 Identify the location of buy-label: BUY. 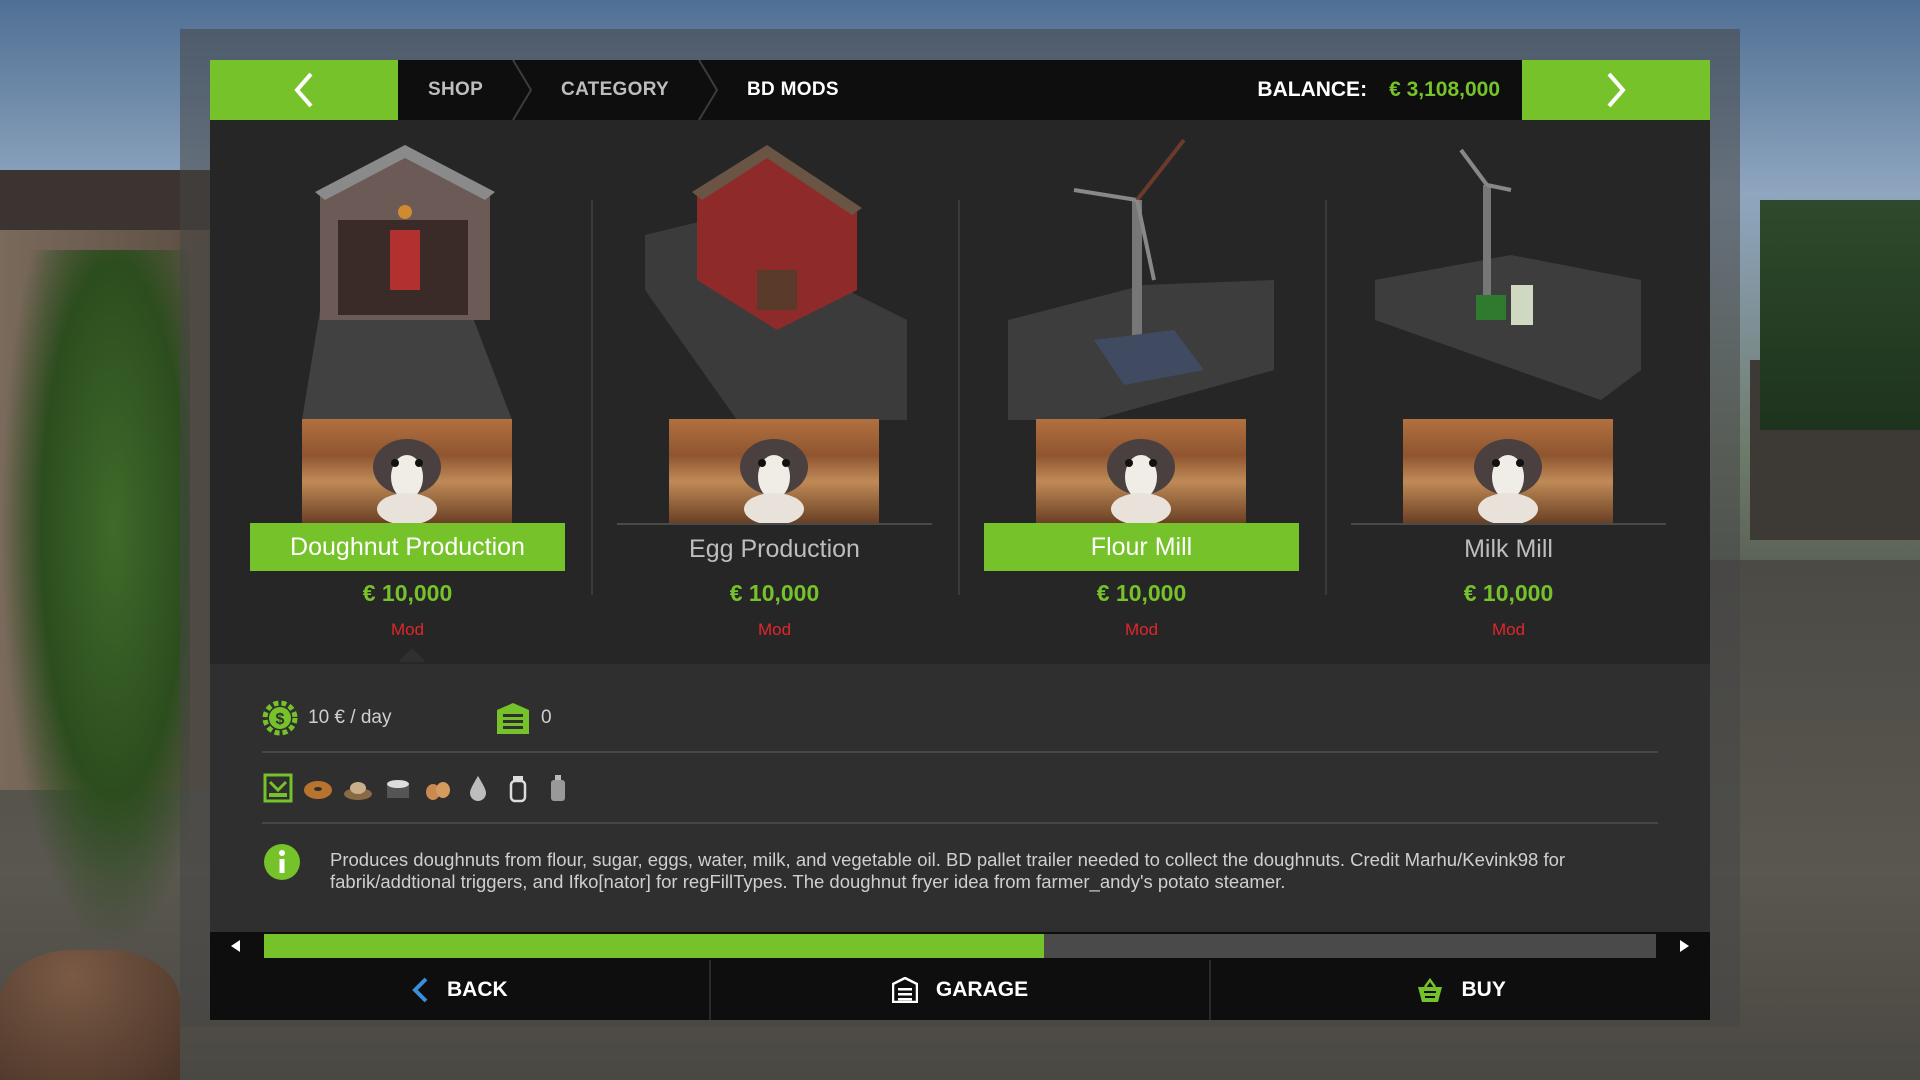
(1483, 989).